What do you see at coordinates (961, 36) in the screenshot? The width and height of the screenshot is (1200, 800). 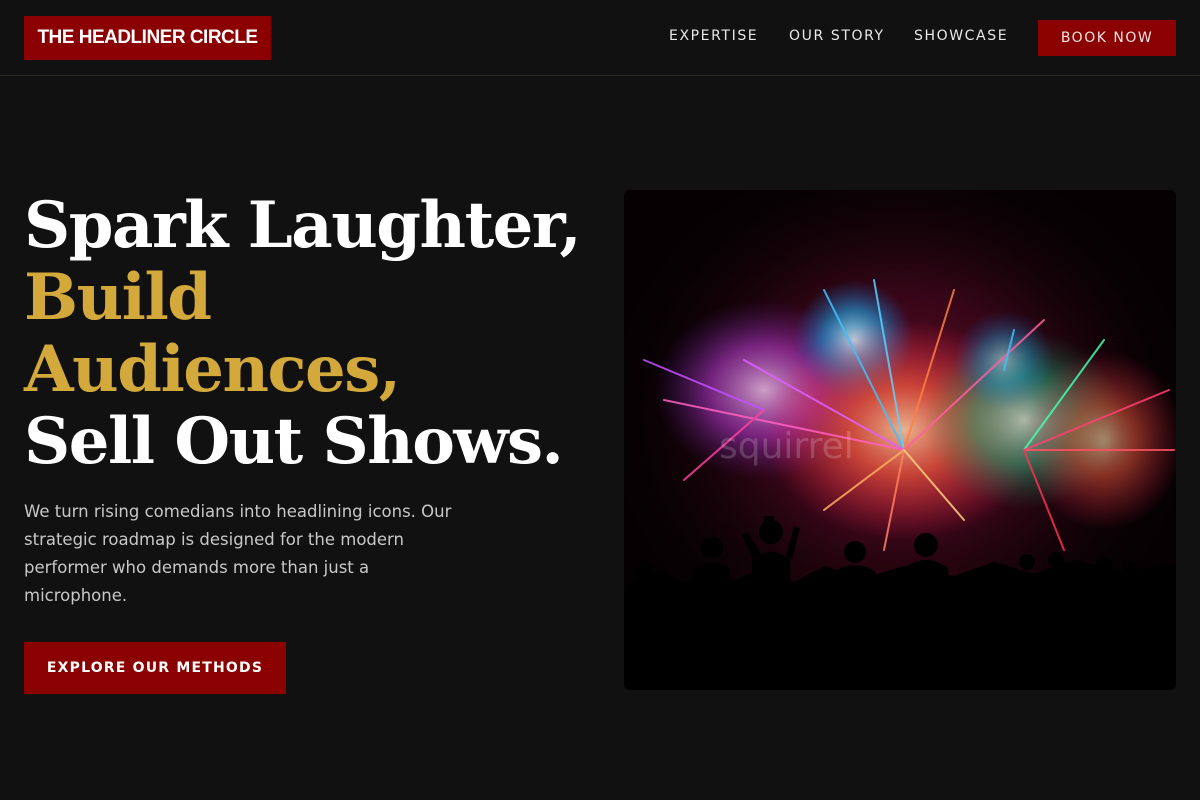 I see `nav-link-showcase: SHOWCASE` at bounding box center [961, 36].